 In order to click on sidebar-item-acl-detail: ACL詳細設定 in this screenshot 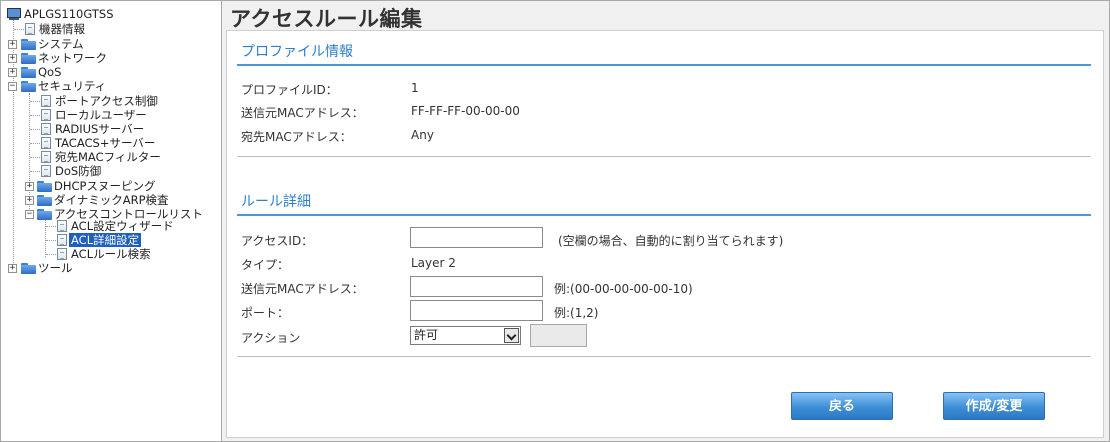, I will do `click(98, 240)`.